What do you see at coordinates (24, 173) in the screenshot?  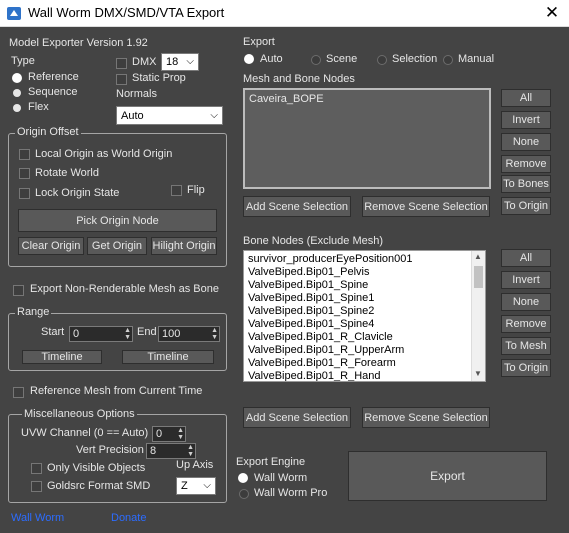 I see `rotate-world-checkbox` at bounding box center [24, 173].